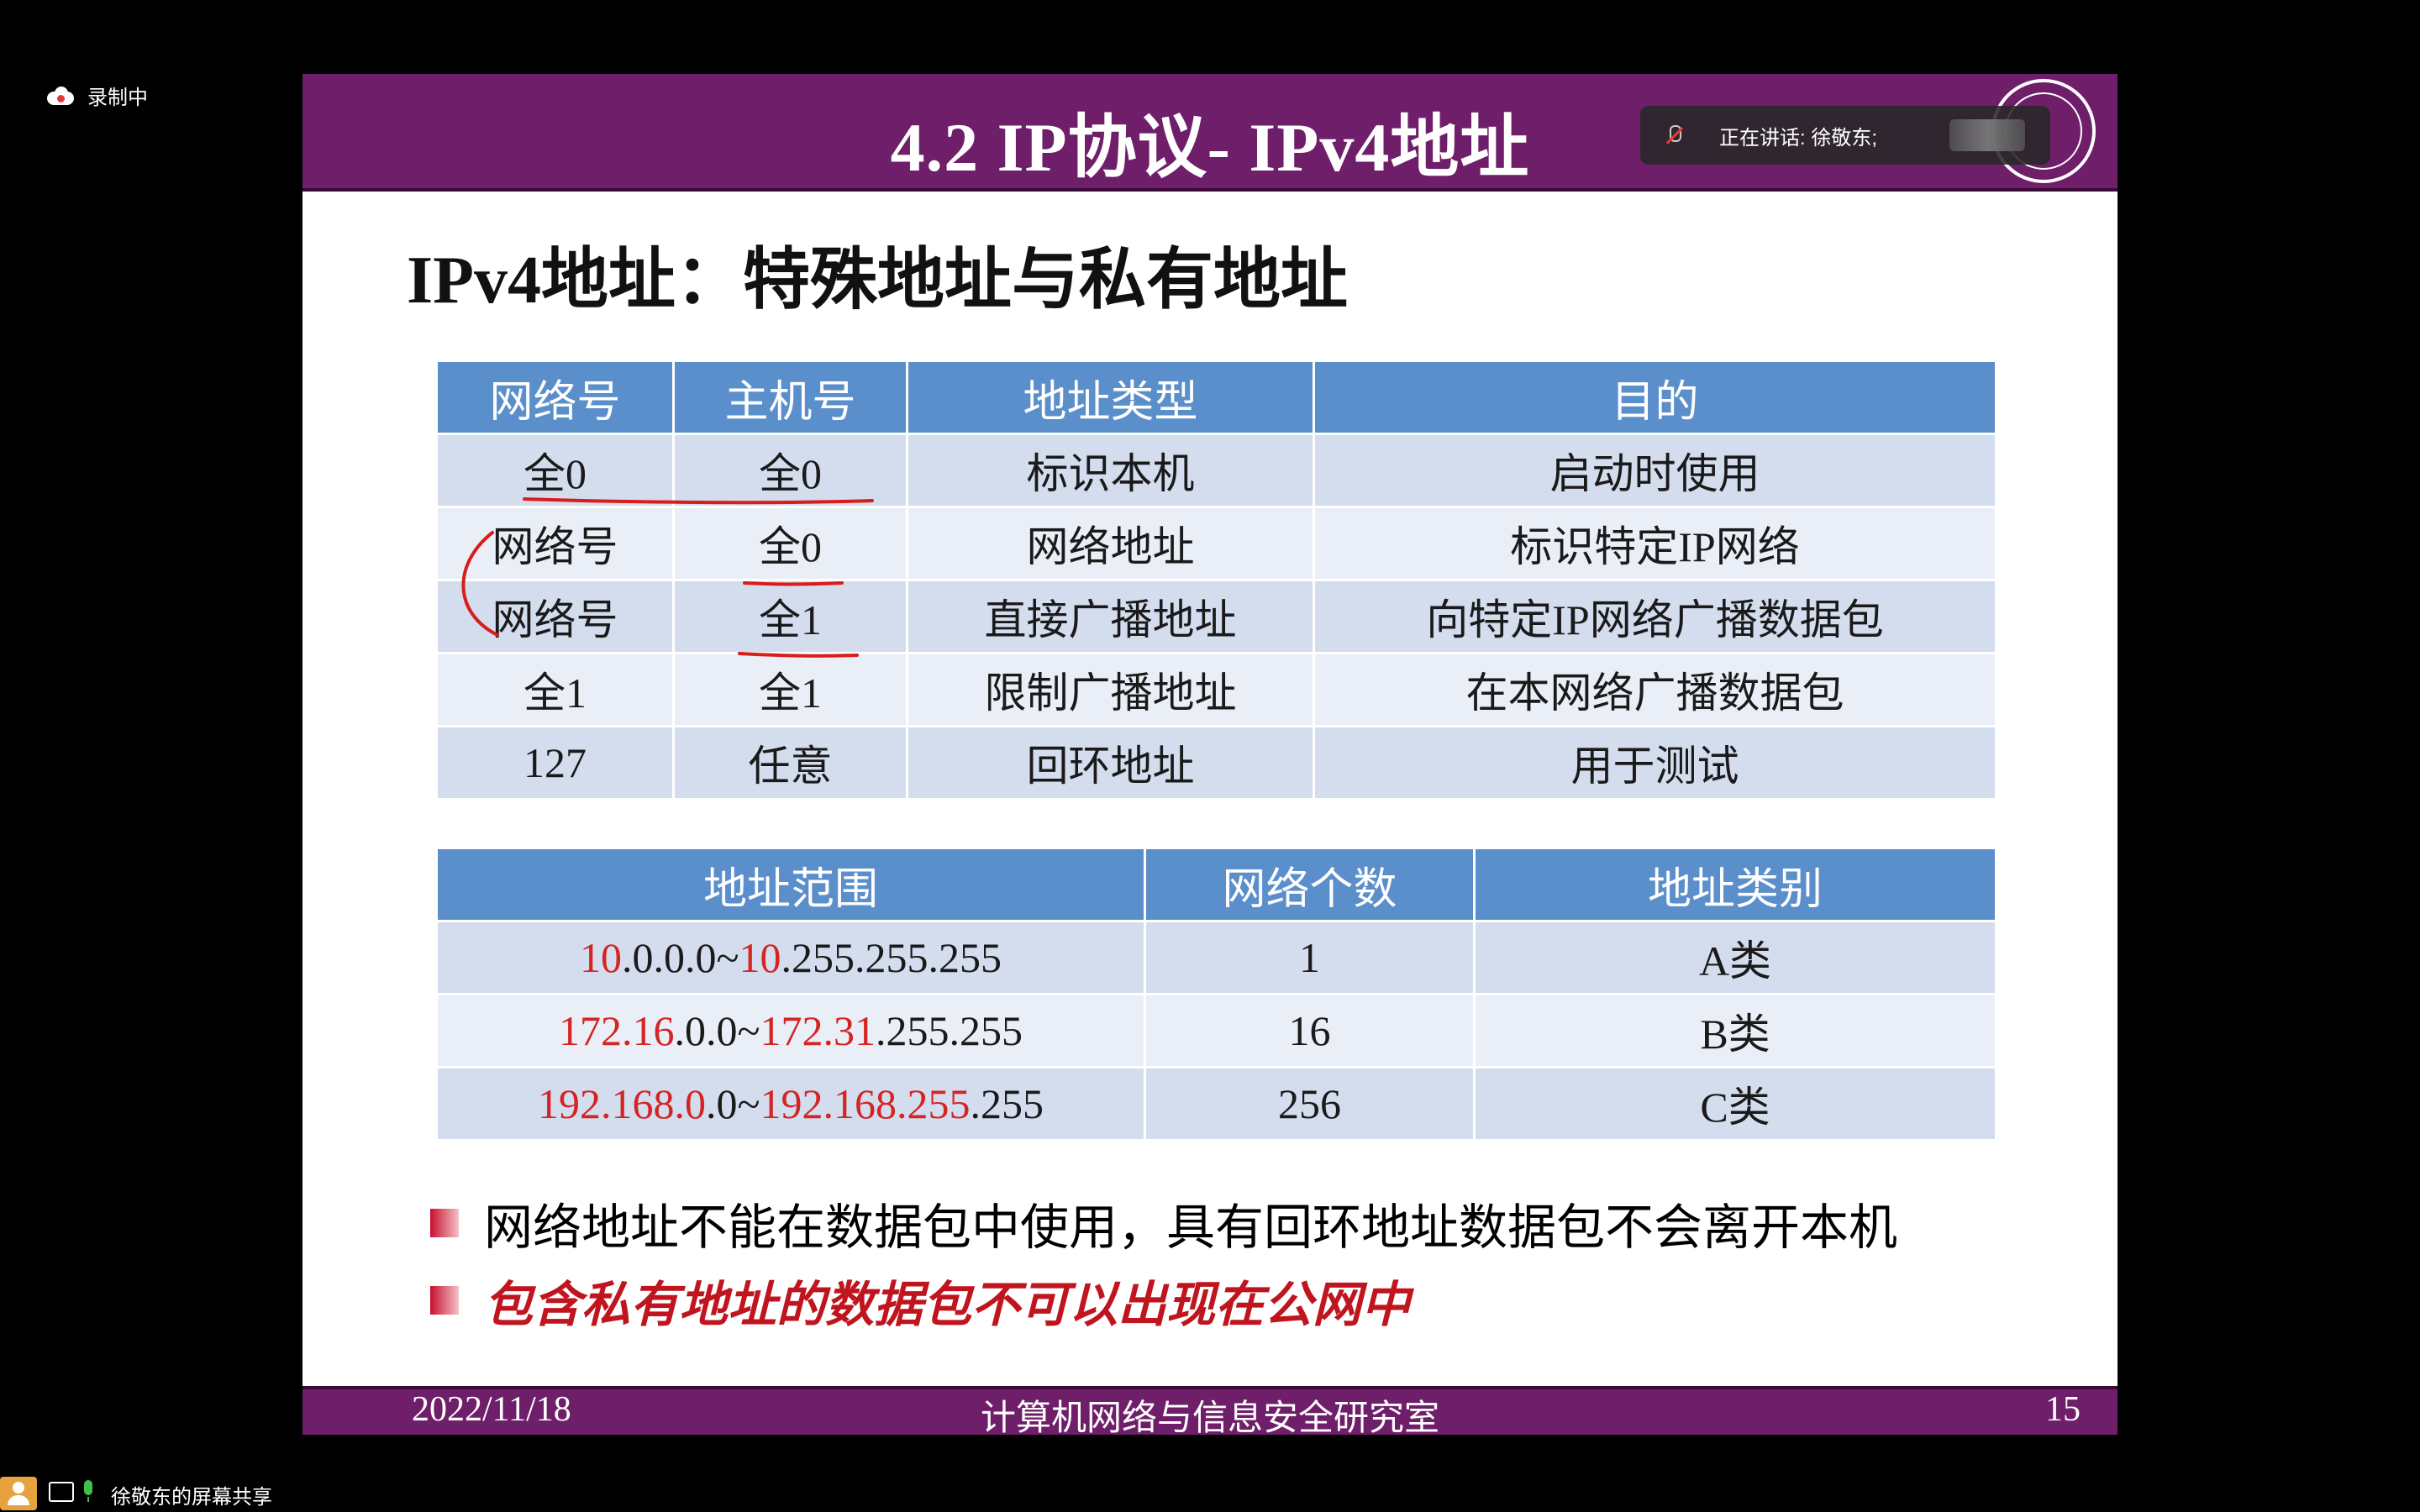 This screenshot has height=1512, width=2420. I want to click on table-header-row: 地址范围 网络个数 地址类别, so click(1216, 884).